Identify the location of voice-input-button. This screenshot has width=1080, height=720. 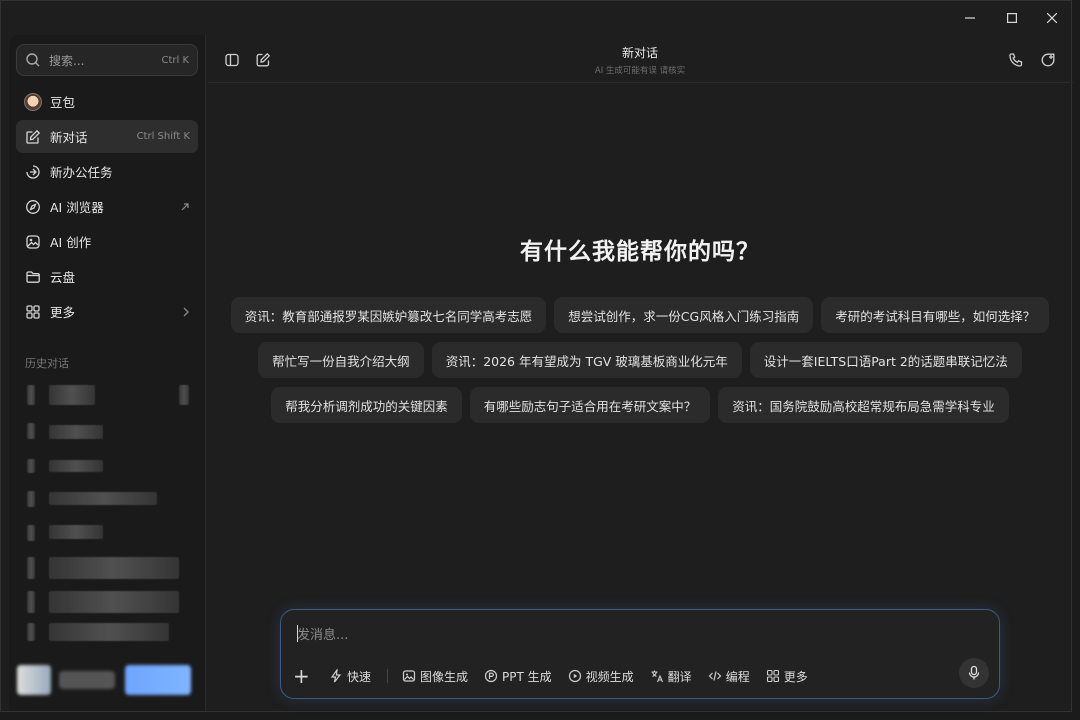
(974, 673).